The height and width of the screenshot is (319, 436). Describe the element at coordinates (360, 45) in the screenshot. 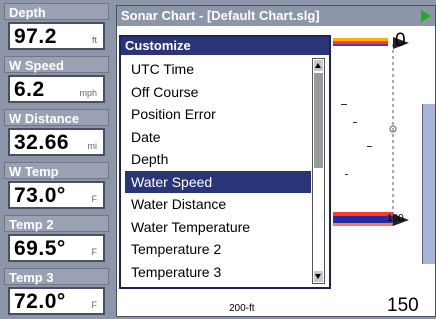

I see `surface-echo-blue` at that location.